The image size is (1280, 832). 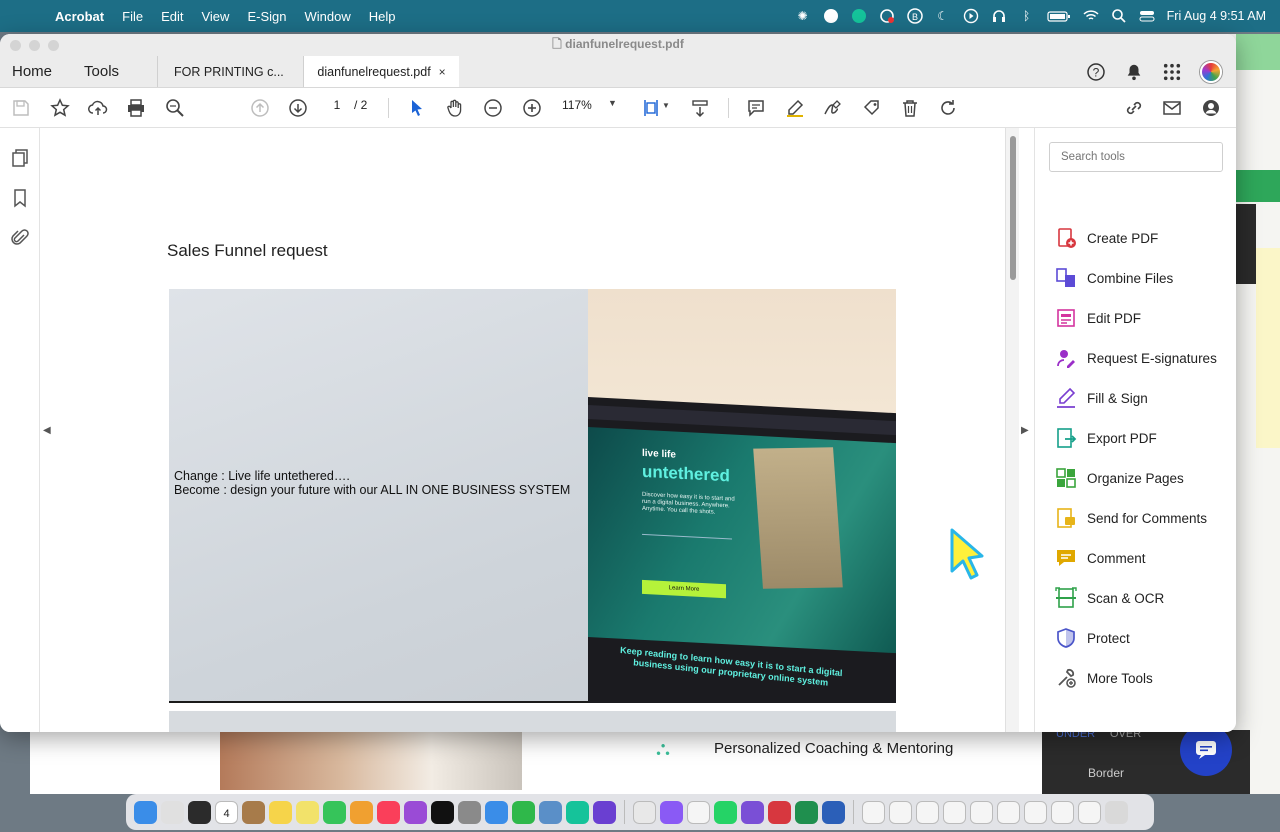 What do you see at coordinates (1136, 358) in the screenshot?
I see `tool-request-e-signatures: Request E-signatures` at bounding box center [1136, 358].